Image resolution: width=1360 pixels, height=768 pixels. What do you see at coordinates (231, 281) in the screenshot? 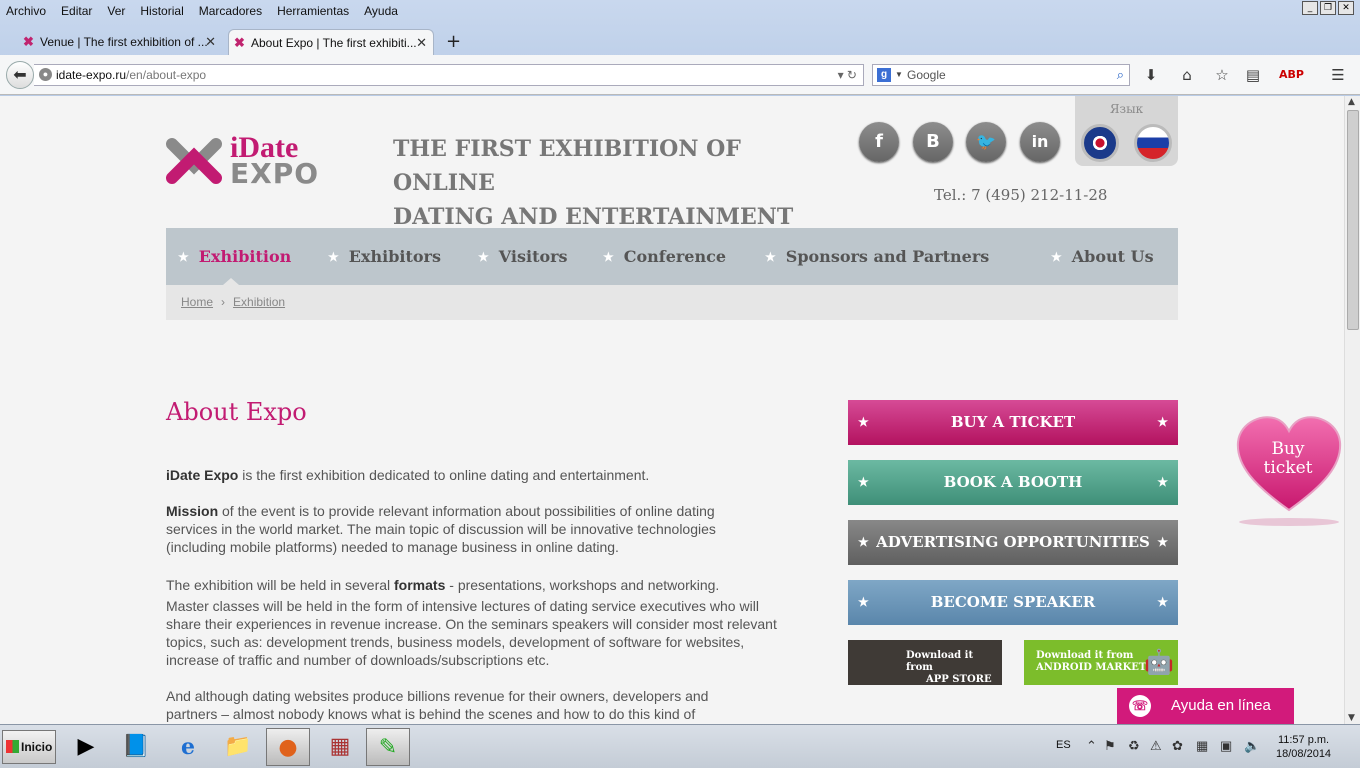
I see `active-nav-pointer` at bounding box center [231, 281].